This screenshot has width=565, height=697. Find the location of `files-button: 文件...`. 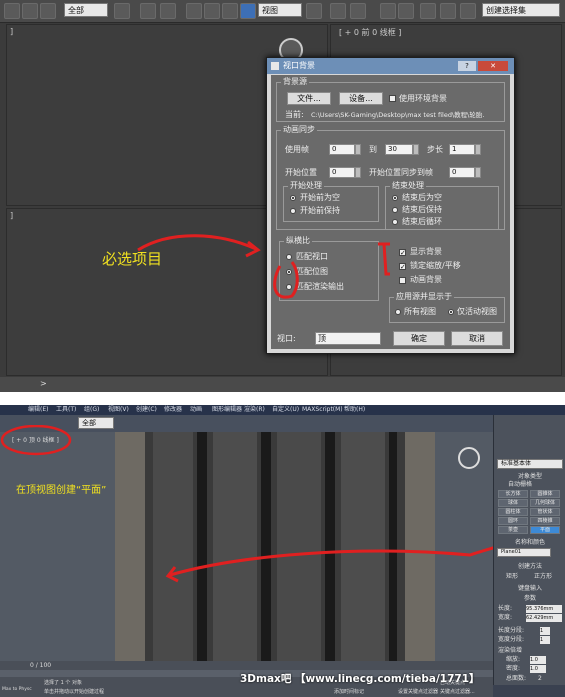

files-button: 文件... is located at coordinates (309, 98).